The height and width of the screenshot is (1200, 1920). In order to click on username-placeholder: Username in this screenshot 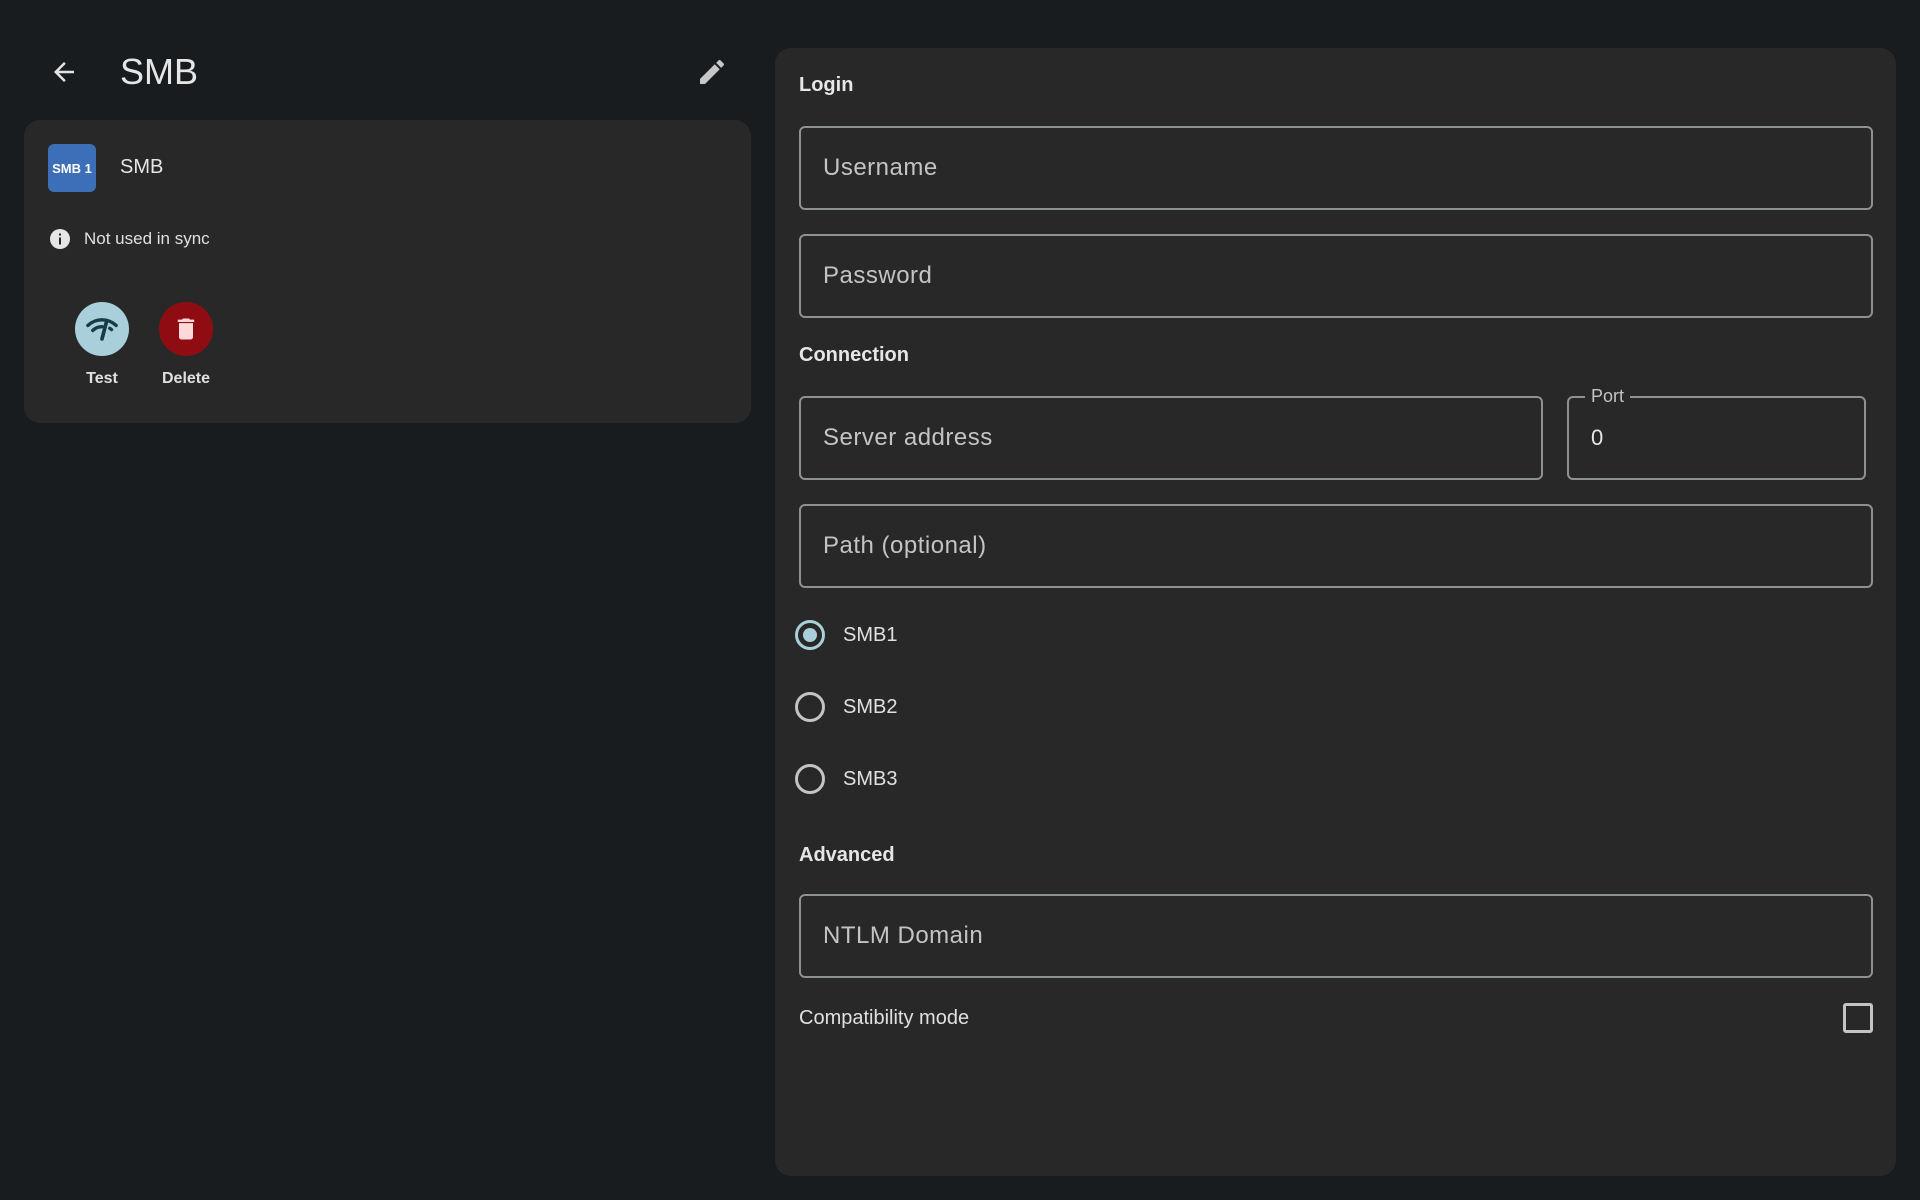, I will do `click(880, 167)`.